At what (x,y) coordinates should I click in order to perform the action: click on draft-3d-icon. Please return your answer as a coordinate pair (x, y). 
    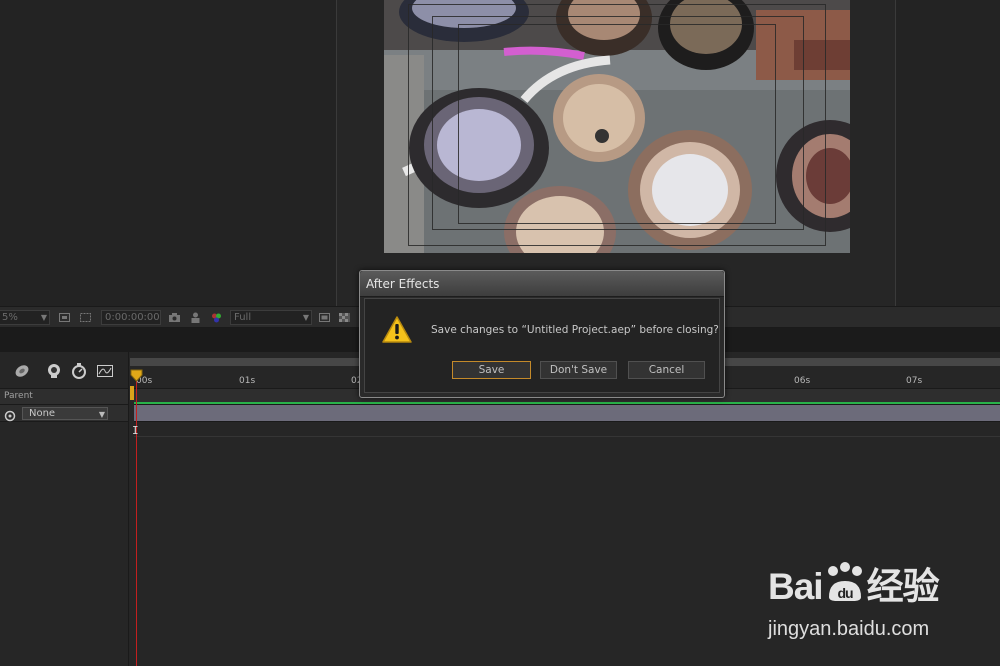
    Looking at the image, I should click on (22, 371).